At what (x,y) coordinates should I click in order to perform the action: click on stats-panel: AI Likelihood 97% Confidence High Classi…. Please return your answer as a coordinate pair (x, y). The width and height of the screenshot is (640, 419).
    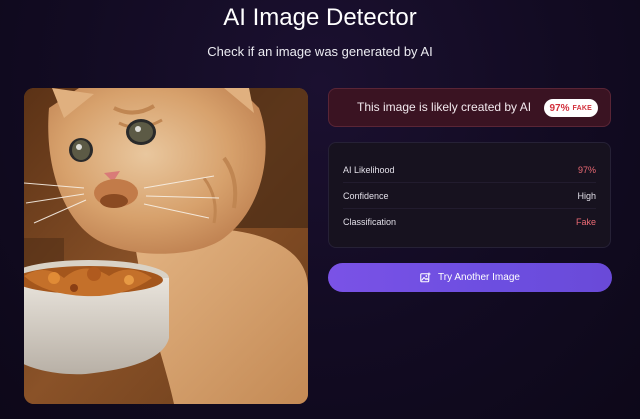
    Looking at the image, I should click on (469, 195).